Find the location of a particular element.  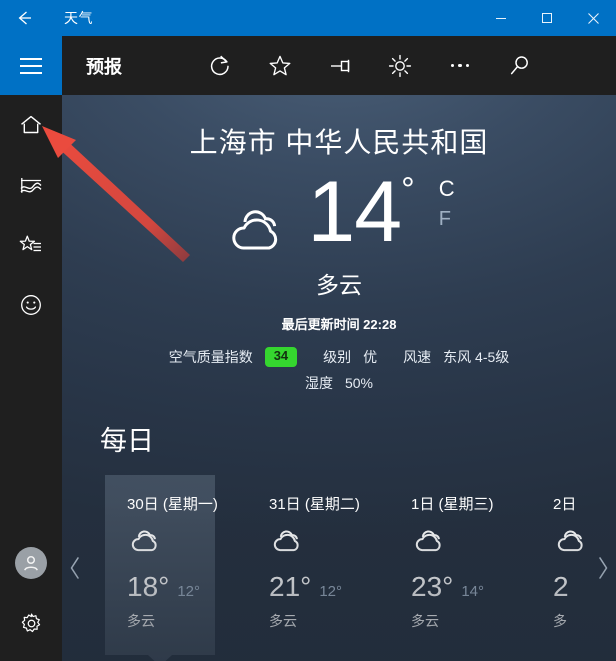

pin-to-start-button is located at coordinates (340, 65).